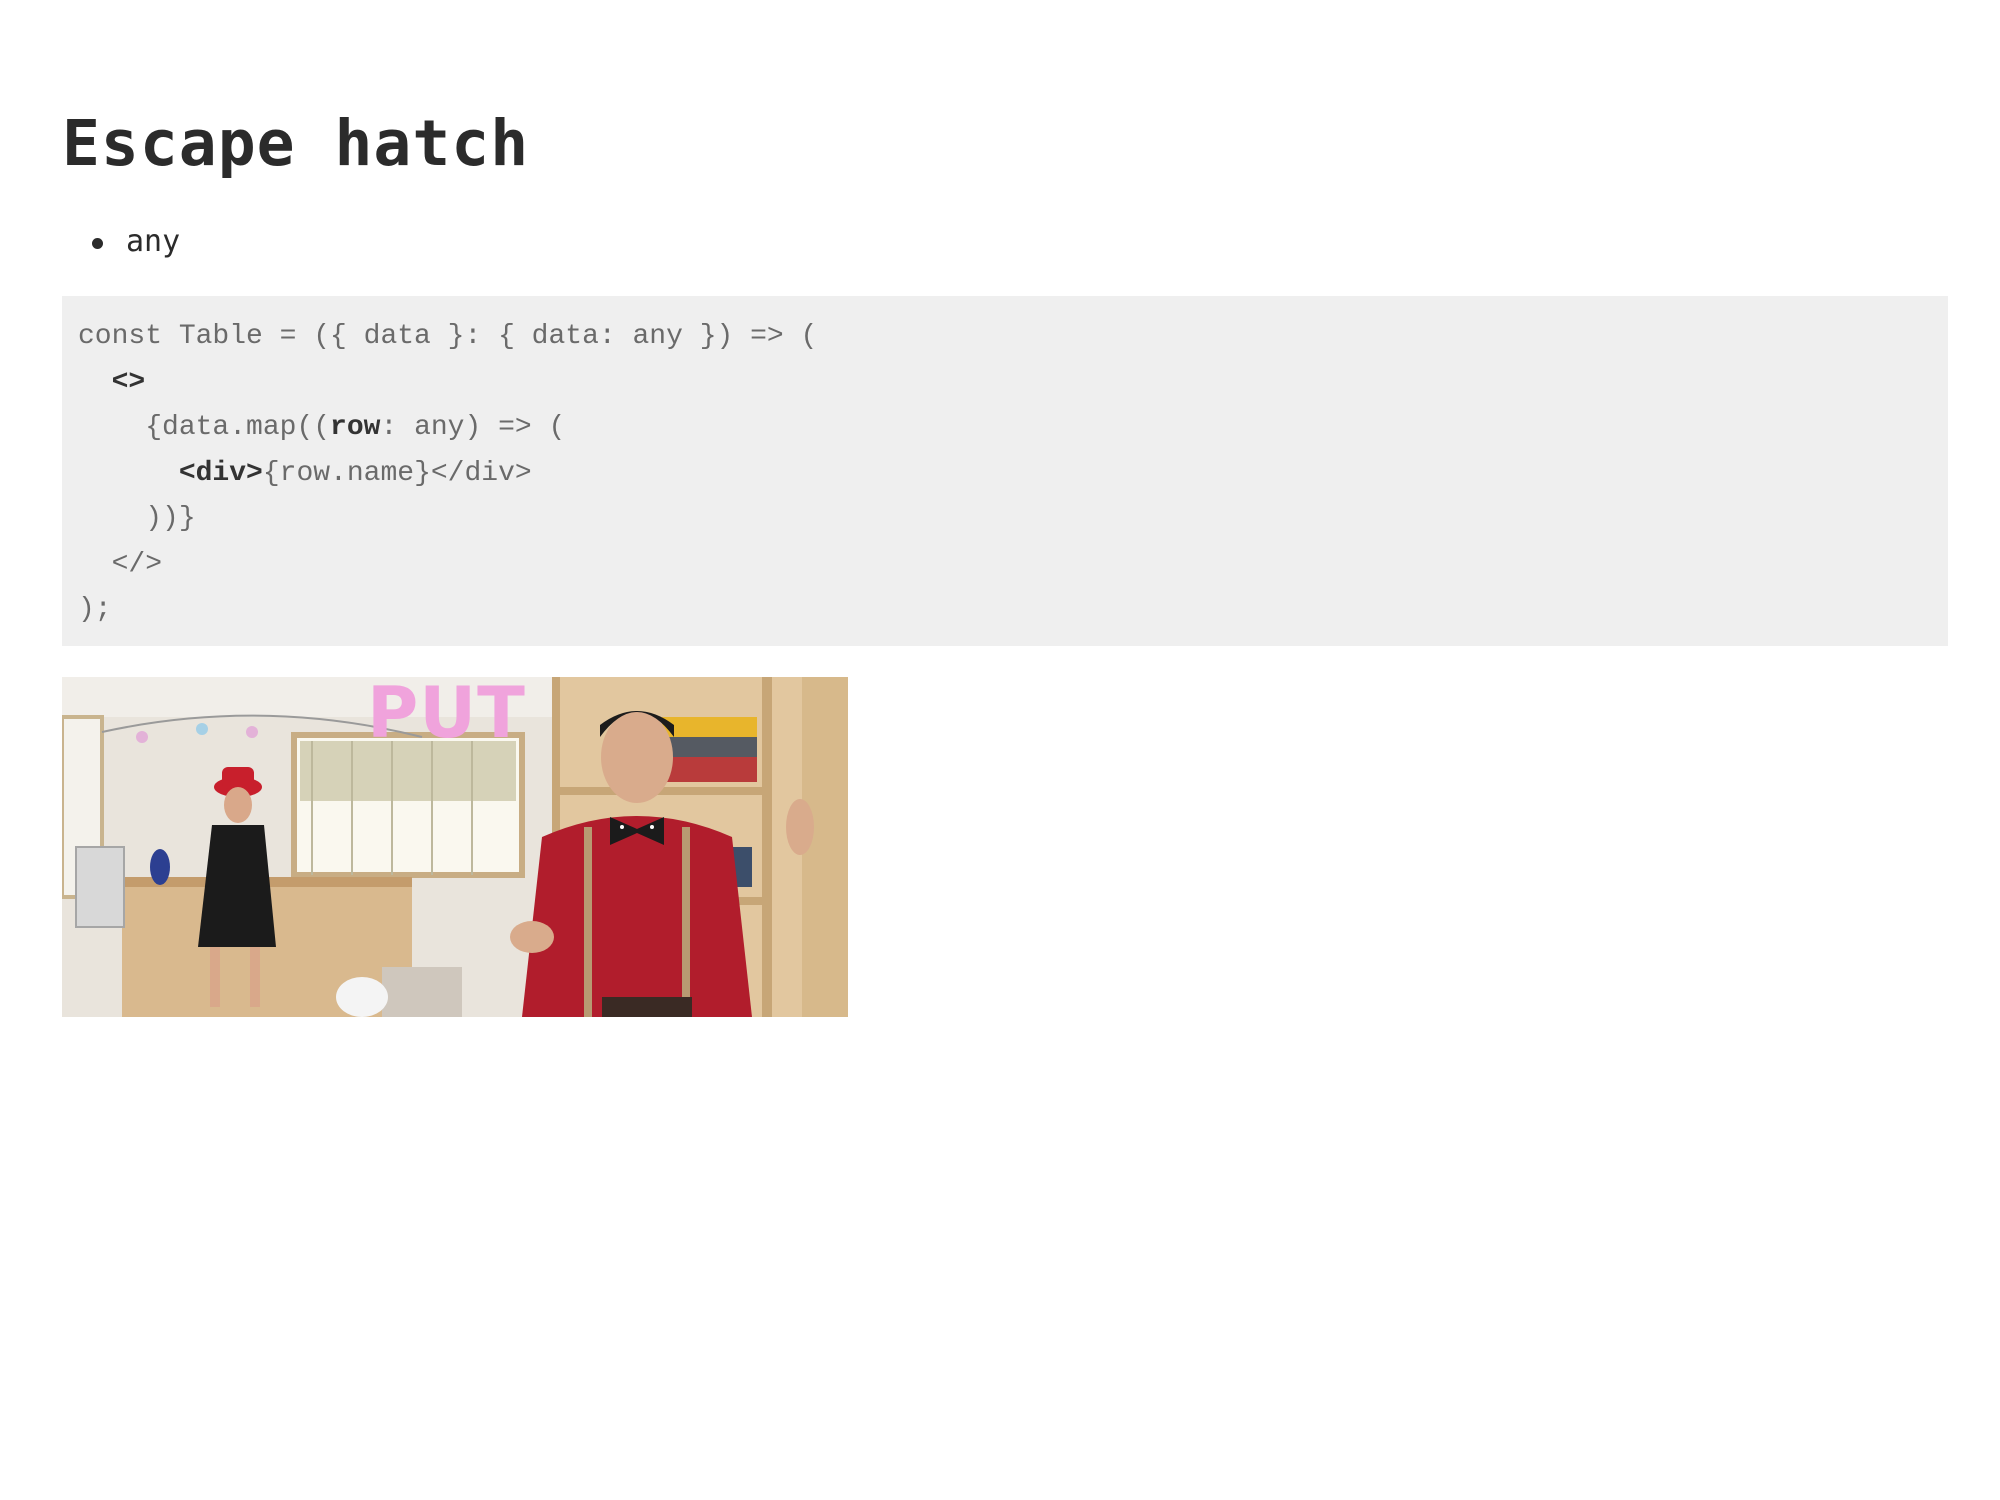  I want to click on page-title: Escape hatch, so click(296, 143).